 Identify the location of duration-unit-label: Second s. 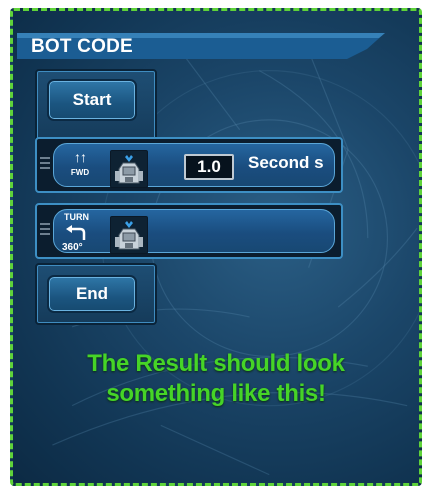
(286, 162).